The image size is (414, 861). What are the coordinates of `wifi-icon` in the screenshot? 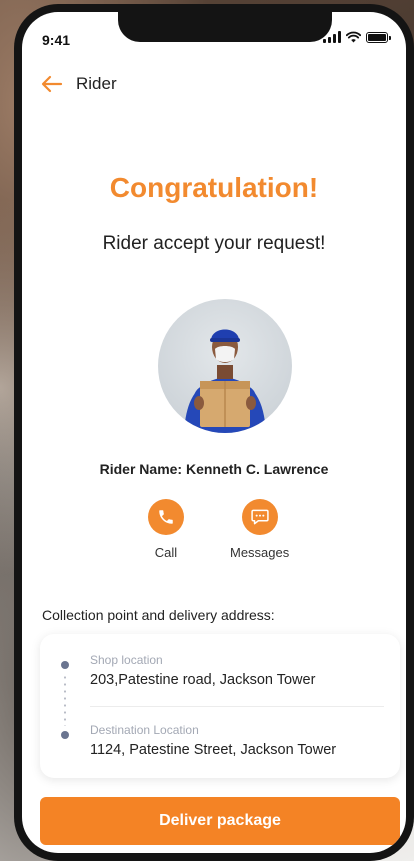 It's located at (353, 37).